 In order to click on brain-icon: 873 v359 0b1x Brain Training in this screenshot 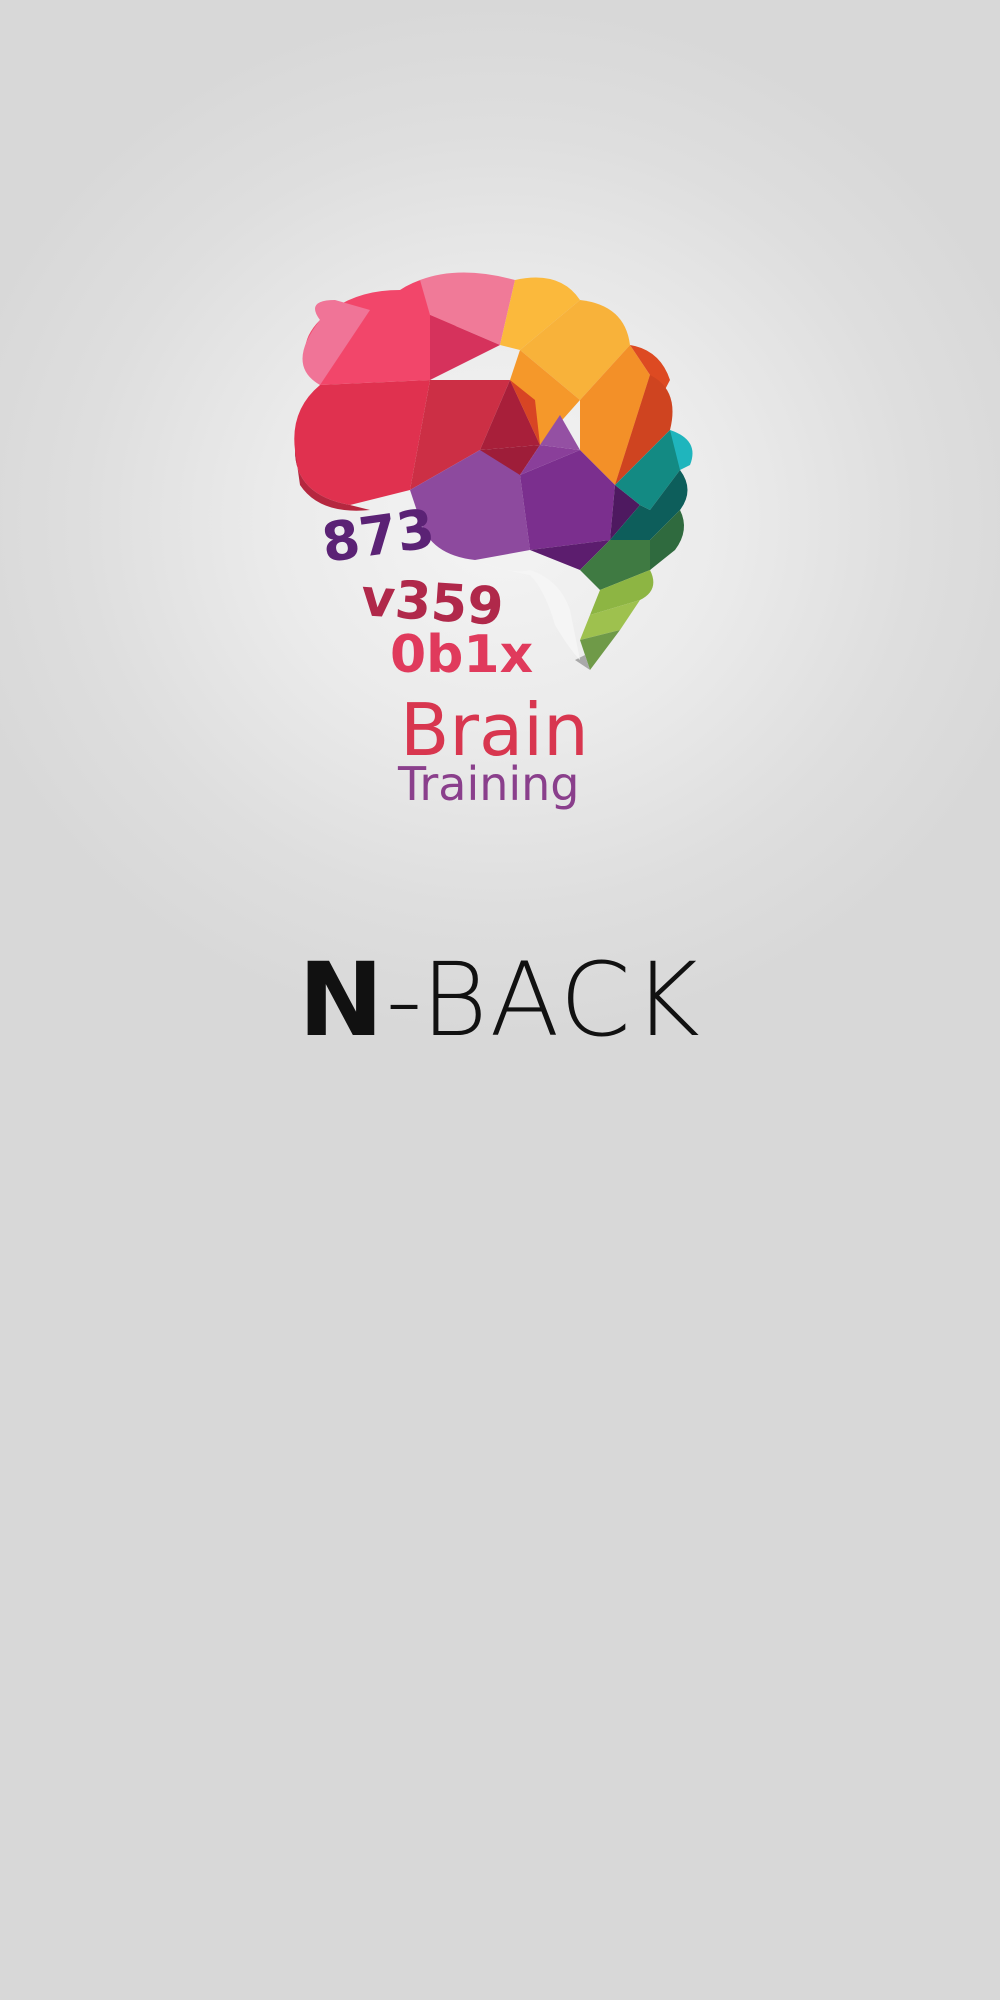, I will do `click(493, 541)`.